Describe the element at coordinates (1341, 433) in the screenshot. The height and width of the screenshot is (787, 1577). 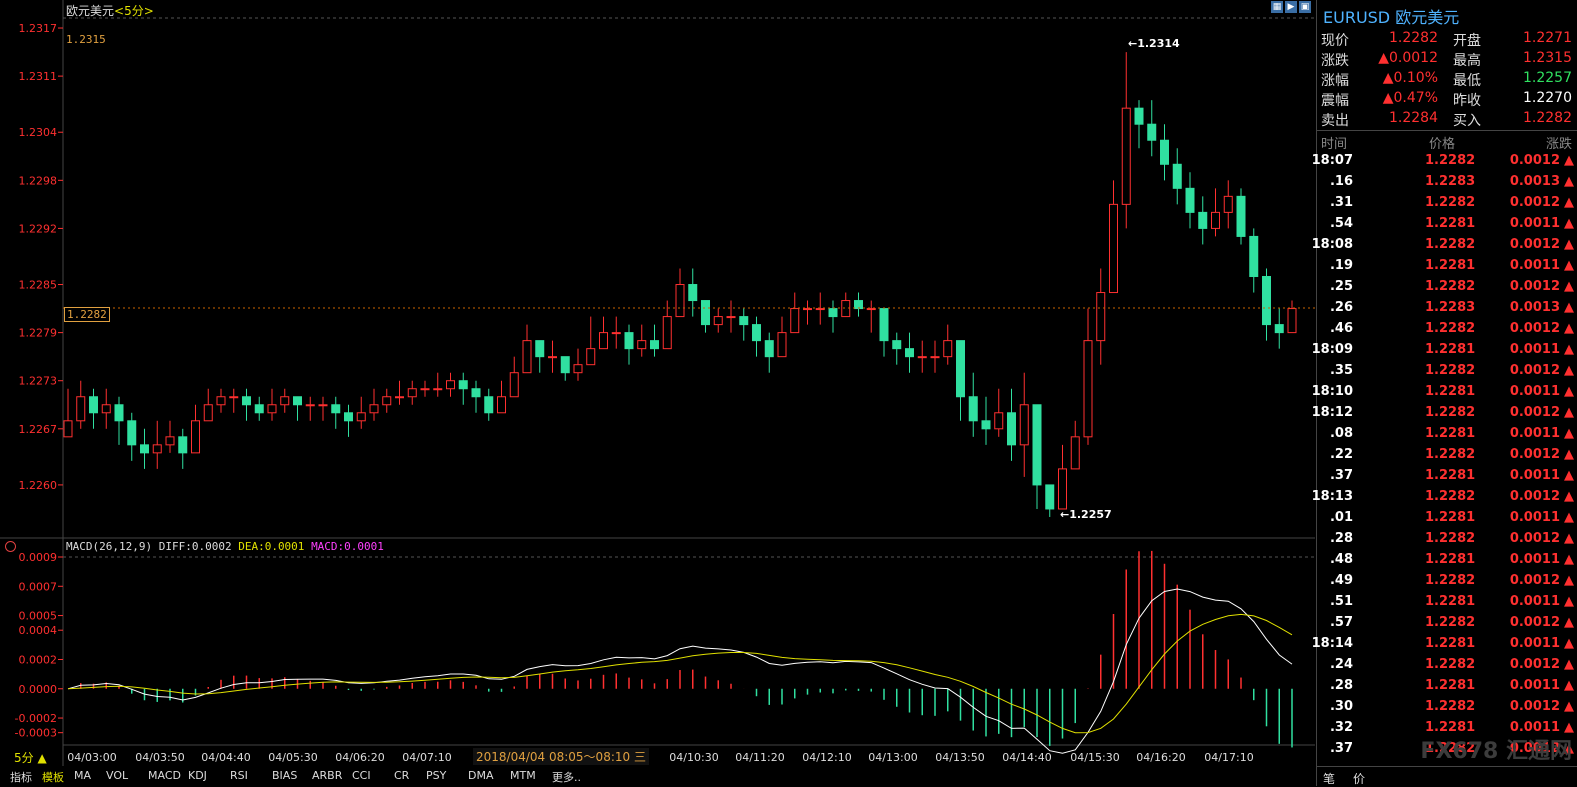
I see `tick-time: .08` at that location.